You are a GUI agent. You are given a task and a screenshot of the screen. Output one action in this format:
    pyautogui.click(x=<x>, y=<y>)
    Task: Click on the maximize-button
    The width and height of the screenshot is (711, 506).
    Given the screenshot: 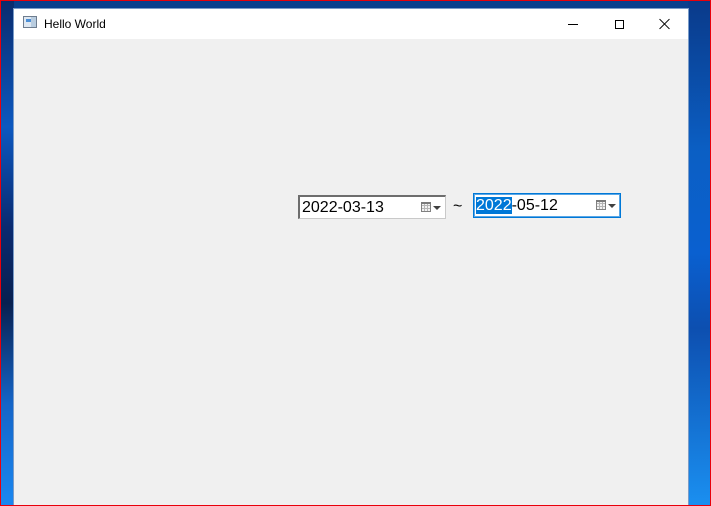 What is the action you would take?
    pyautogui.click(x=619, y=24)
    